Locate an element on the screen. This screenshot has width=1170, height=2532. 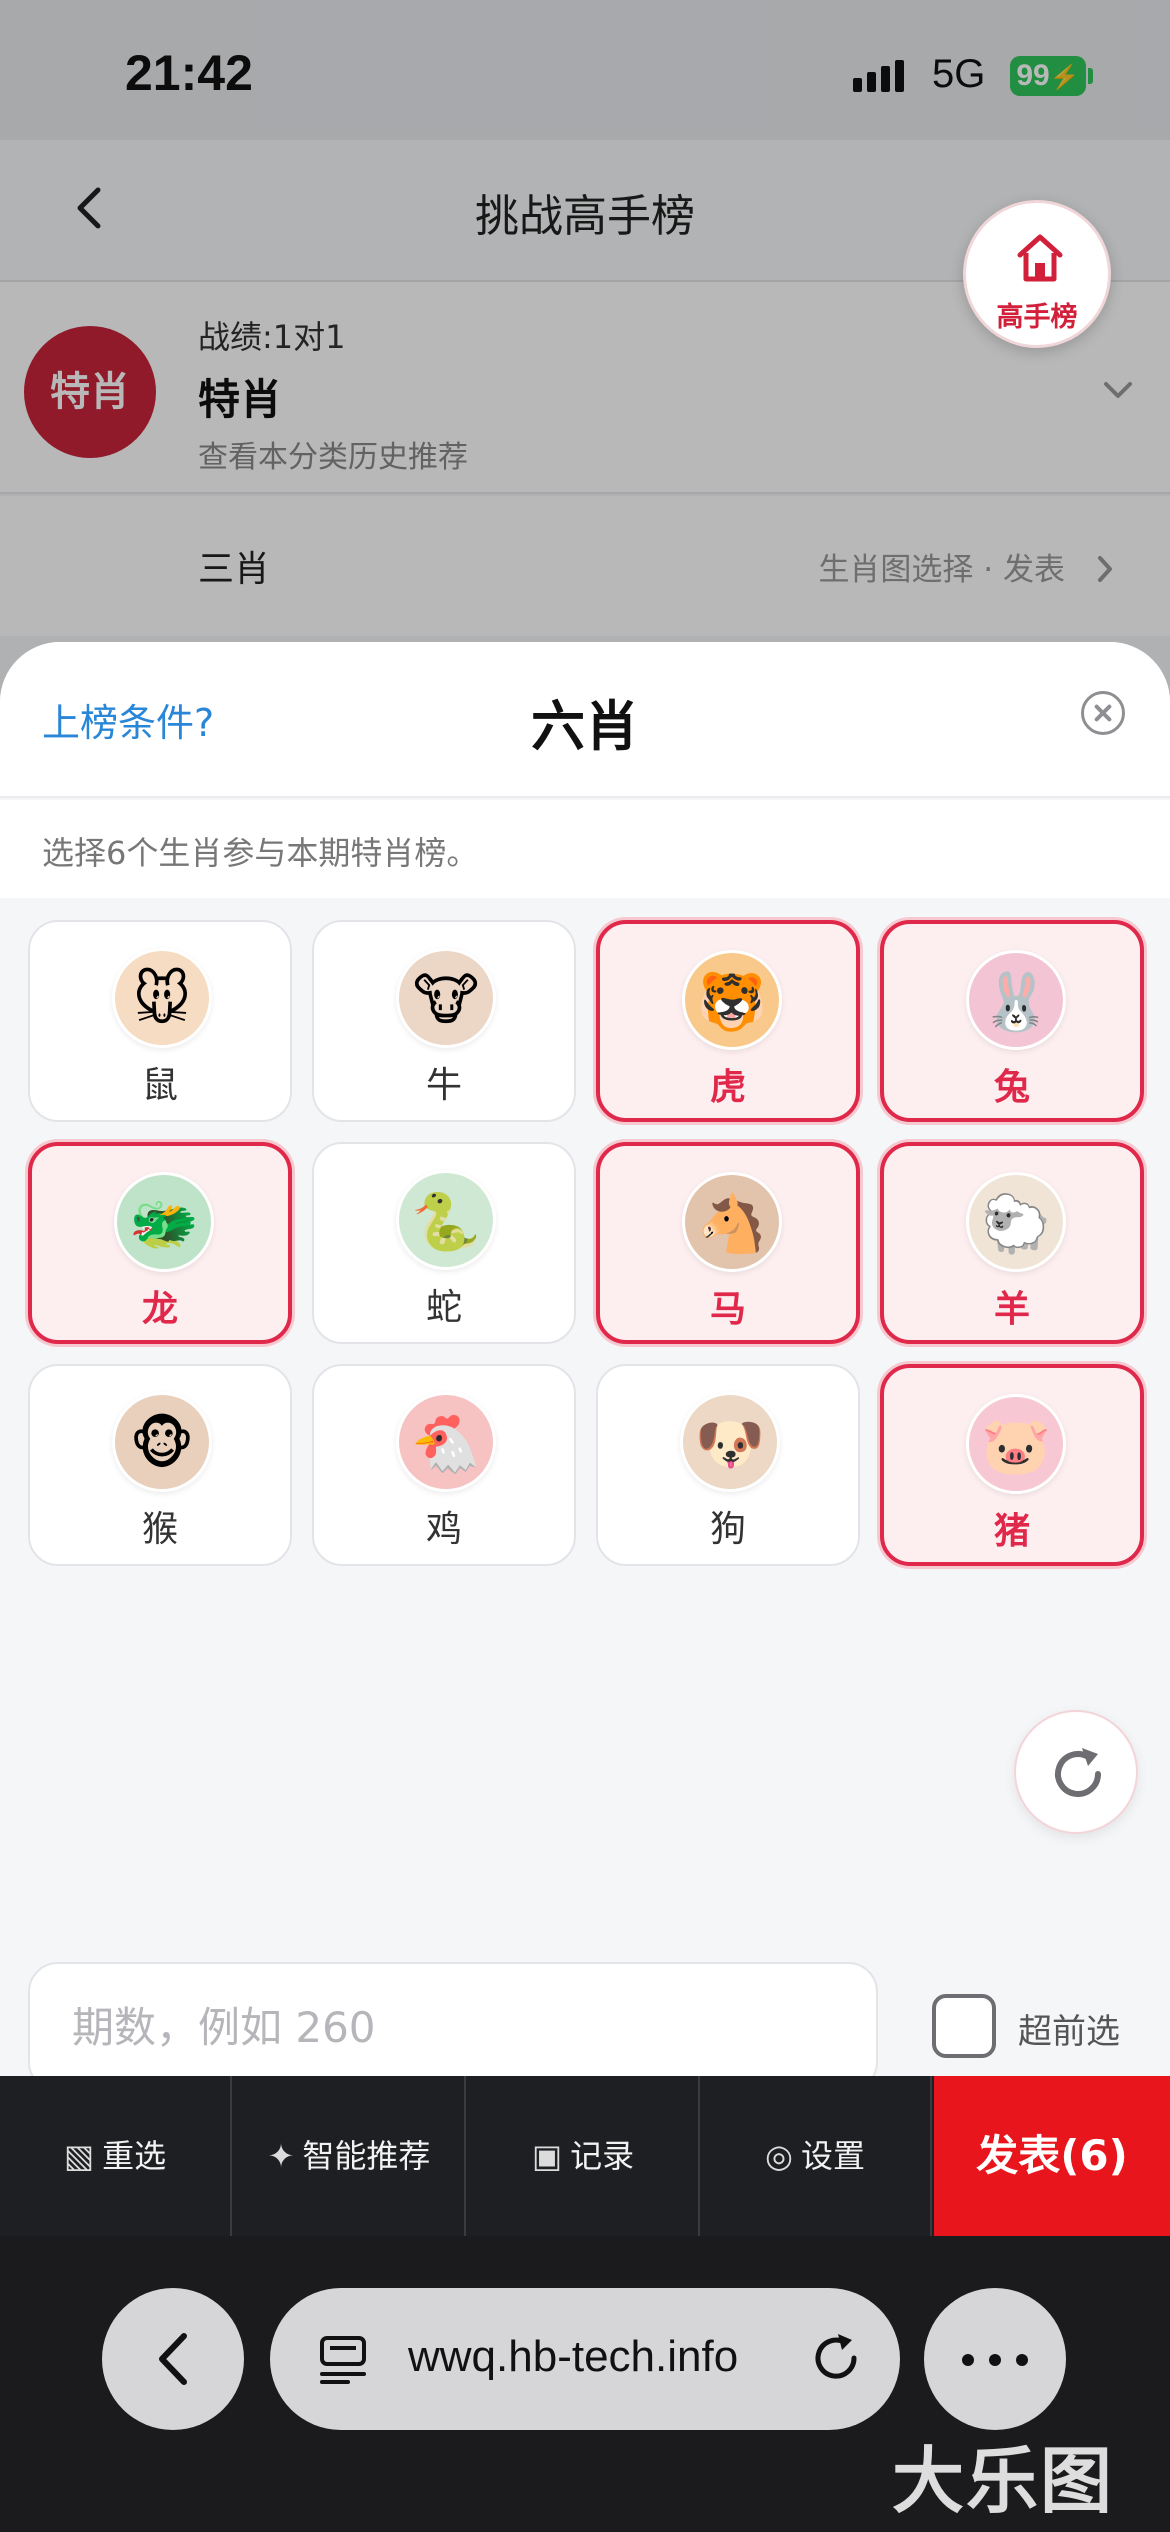
zodiac-emoji-icon: 🐮 is located at coordinates (446, 998).